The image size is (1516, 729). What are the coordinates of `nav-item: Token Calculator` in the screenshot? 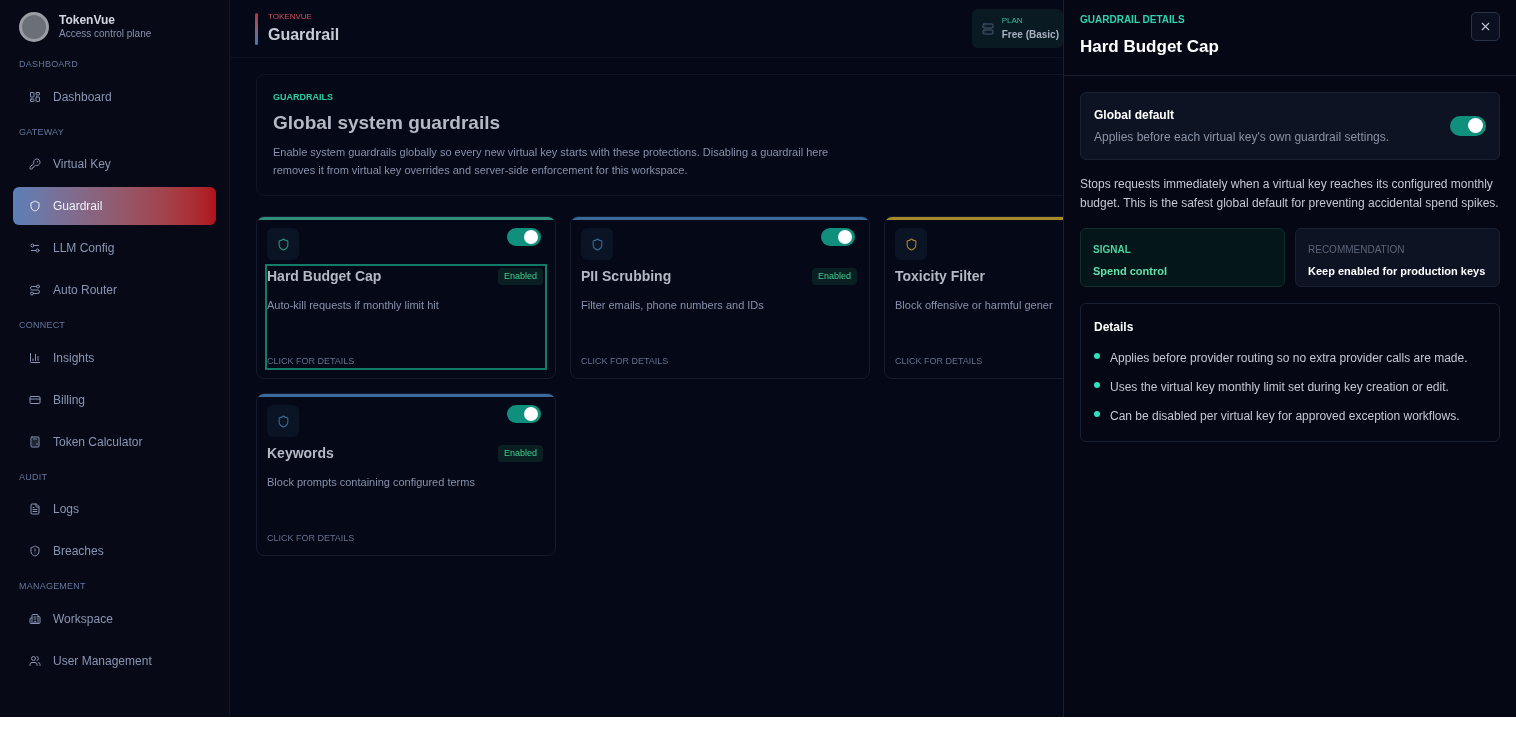 It's located at (114, 441).